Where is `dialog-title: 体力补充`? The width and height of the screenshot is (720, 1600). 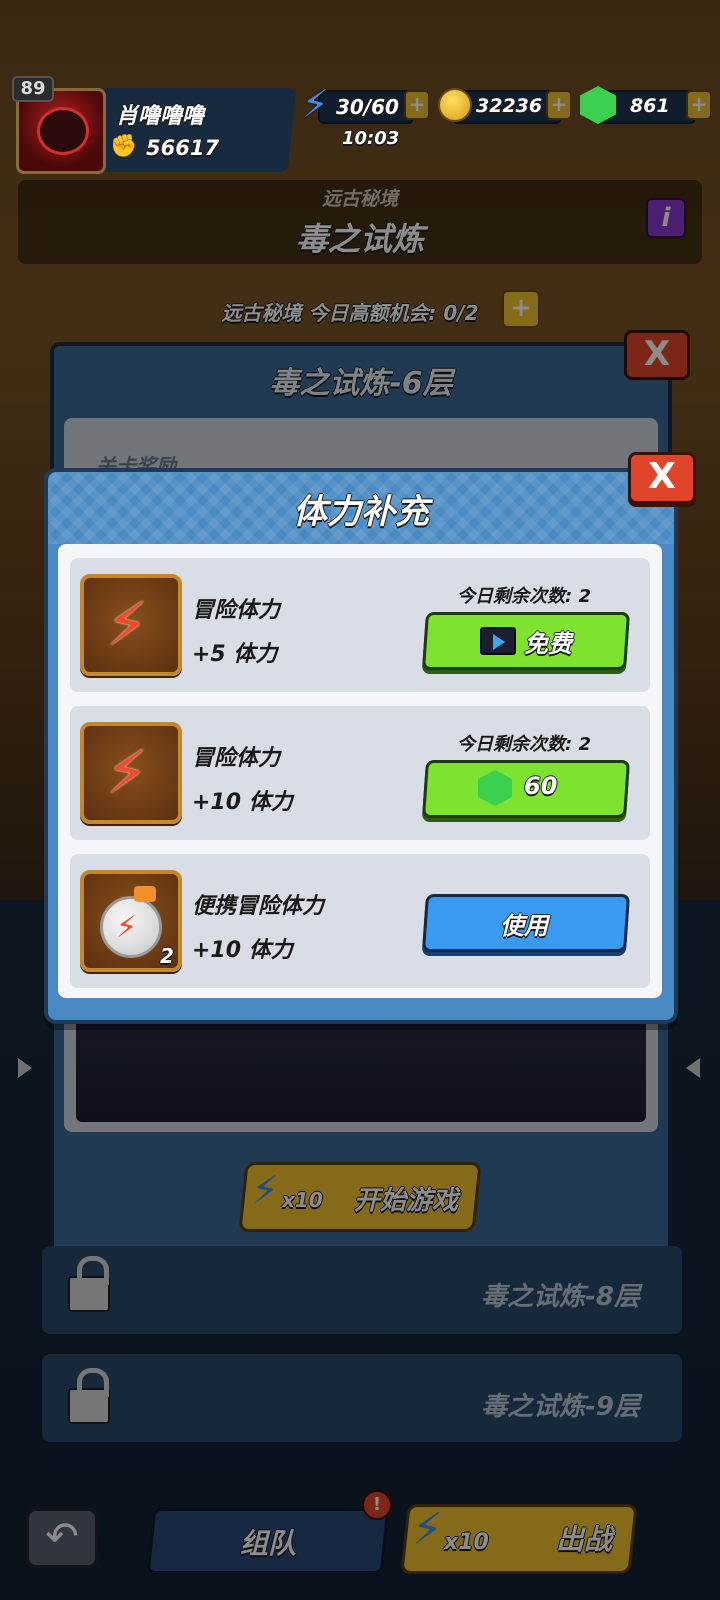
dialog-title: 体力补充 is located at coordinates (361, 512).